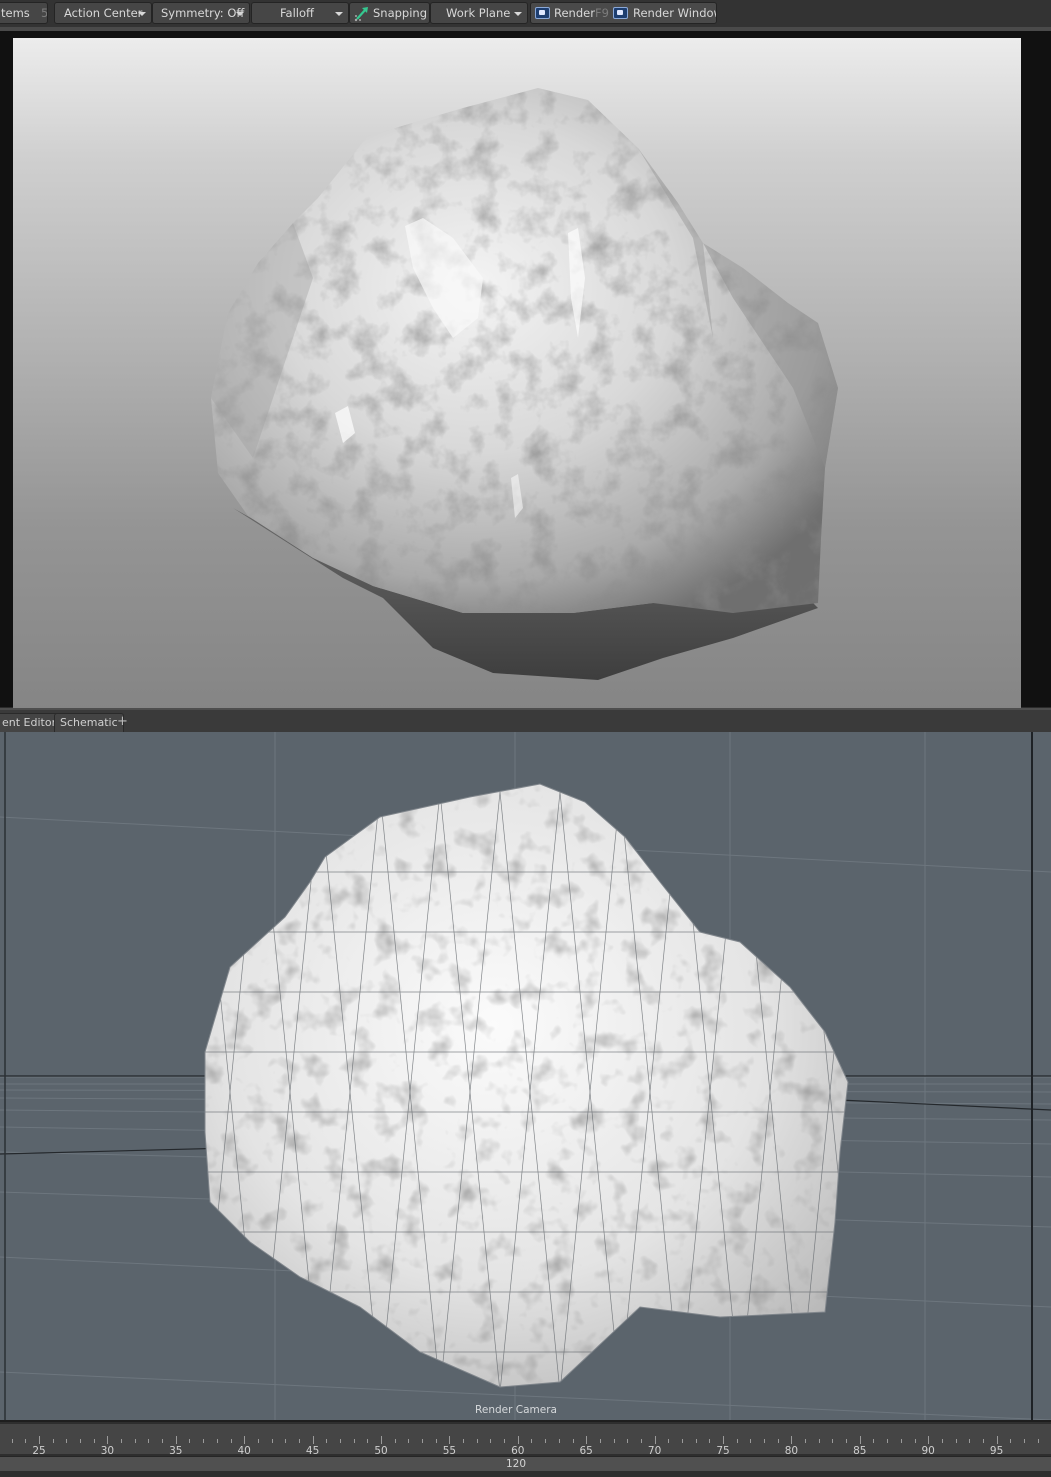 Image resolution: width=1051 pixels, height=1477 pixels. Describe the element at coordinates (525, 1440) in the screenshot. I see `timeline-ruler: 25 30 35 40 45 50 55 60 65 70 75 80 85 90 95` at that location.